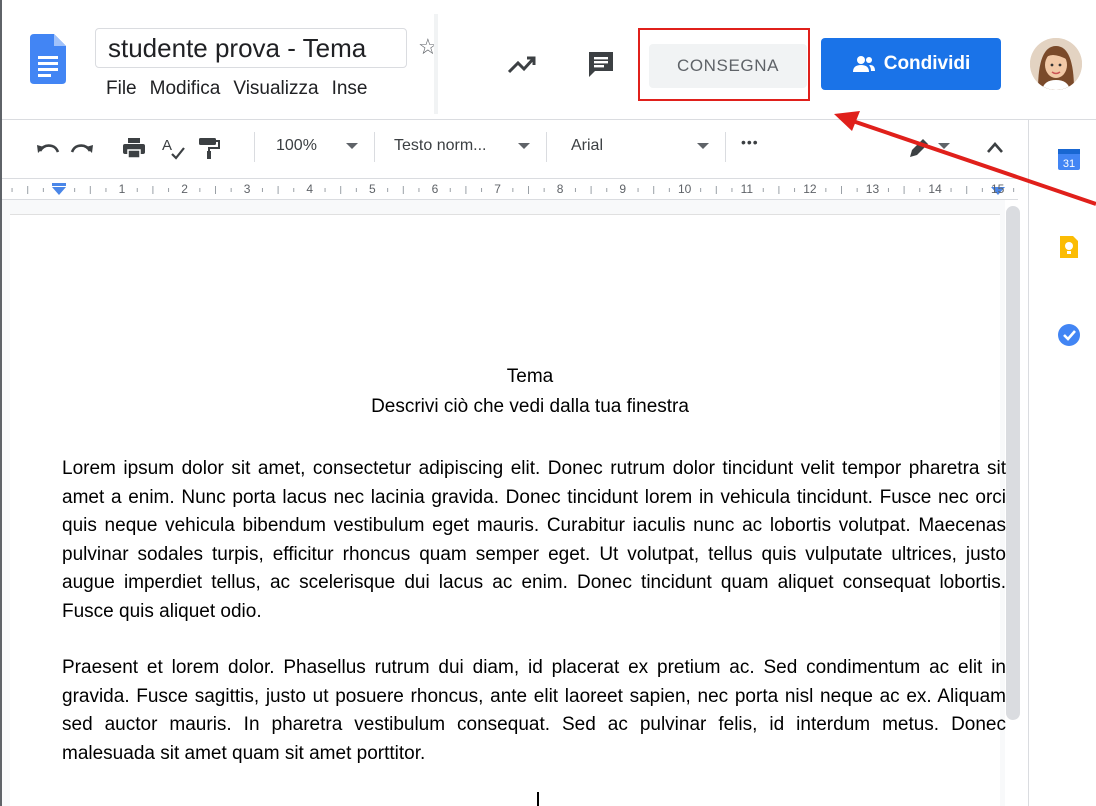  What do you see at coordinates (724, 64) in the screenshot?
I see `annotation-highlight-box` at bounding box center [724, 64].